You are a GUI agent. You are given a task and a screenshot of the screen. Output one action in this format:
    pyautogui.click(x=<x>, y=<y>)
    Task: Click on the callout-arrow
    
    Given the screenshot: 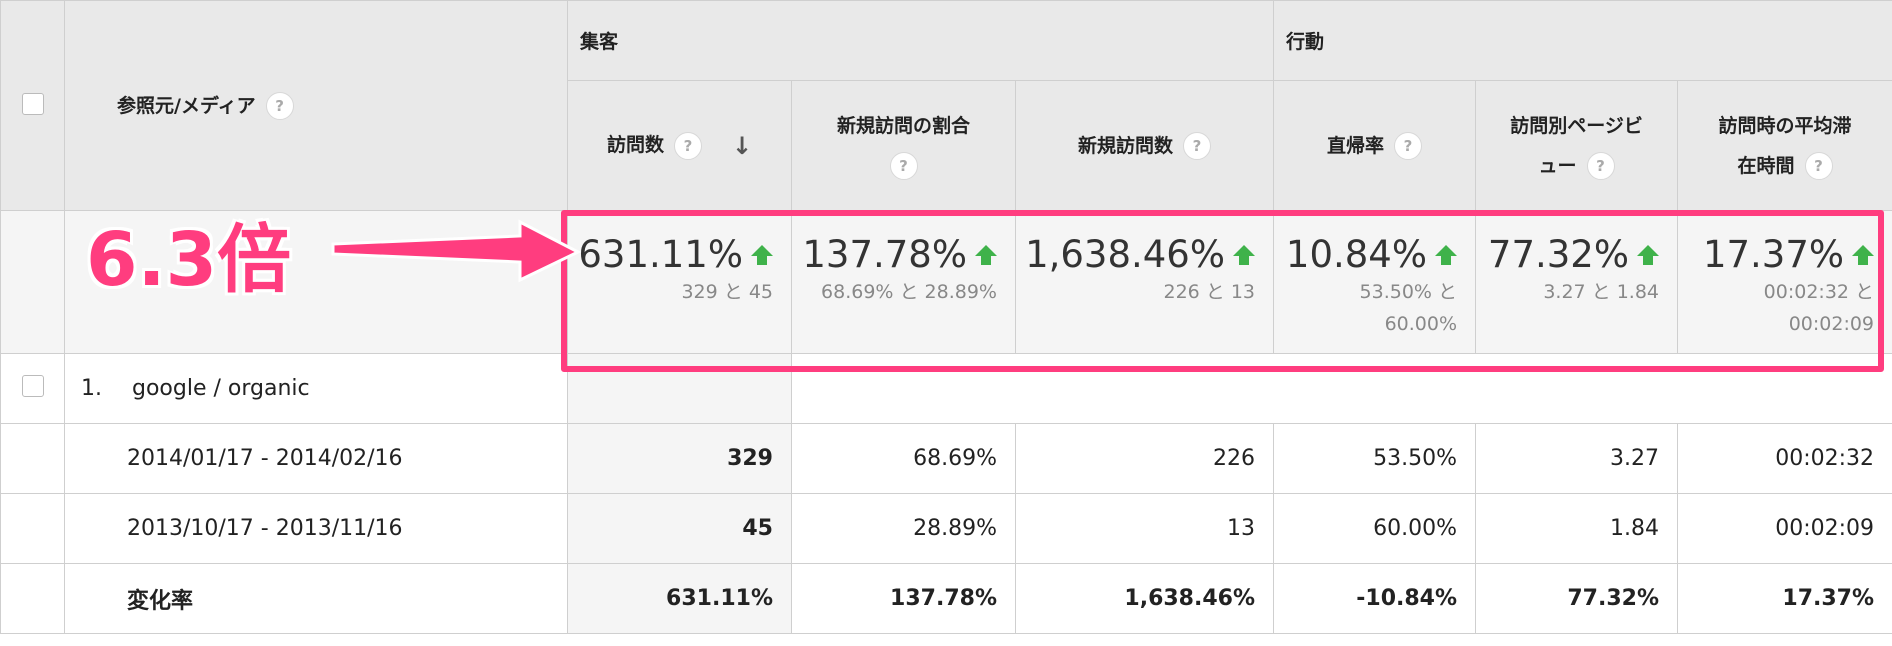 What is the action you would take?
    pyautogui.click(x=456, y=251)
    